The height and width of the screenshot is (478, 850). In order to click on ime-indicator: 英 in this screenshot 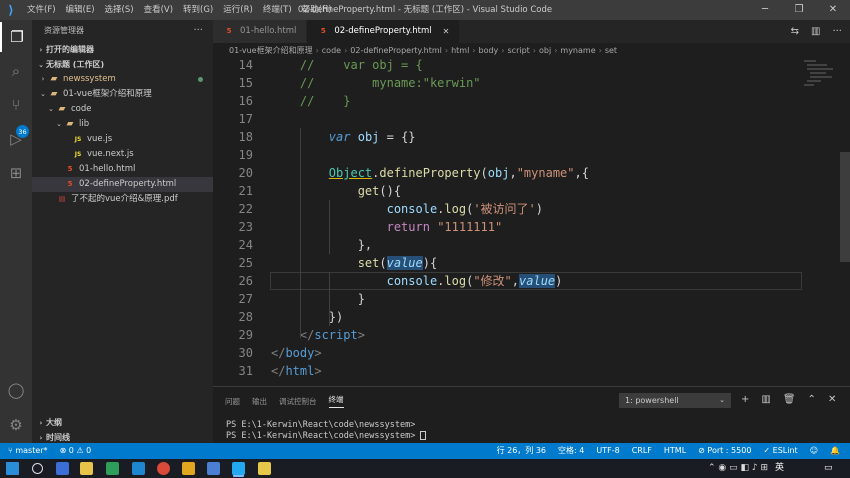, I will do `click(779, 468)`.